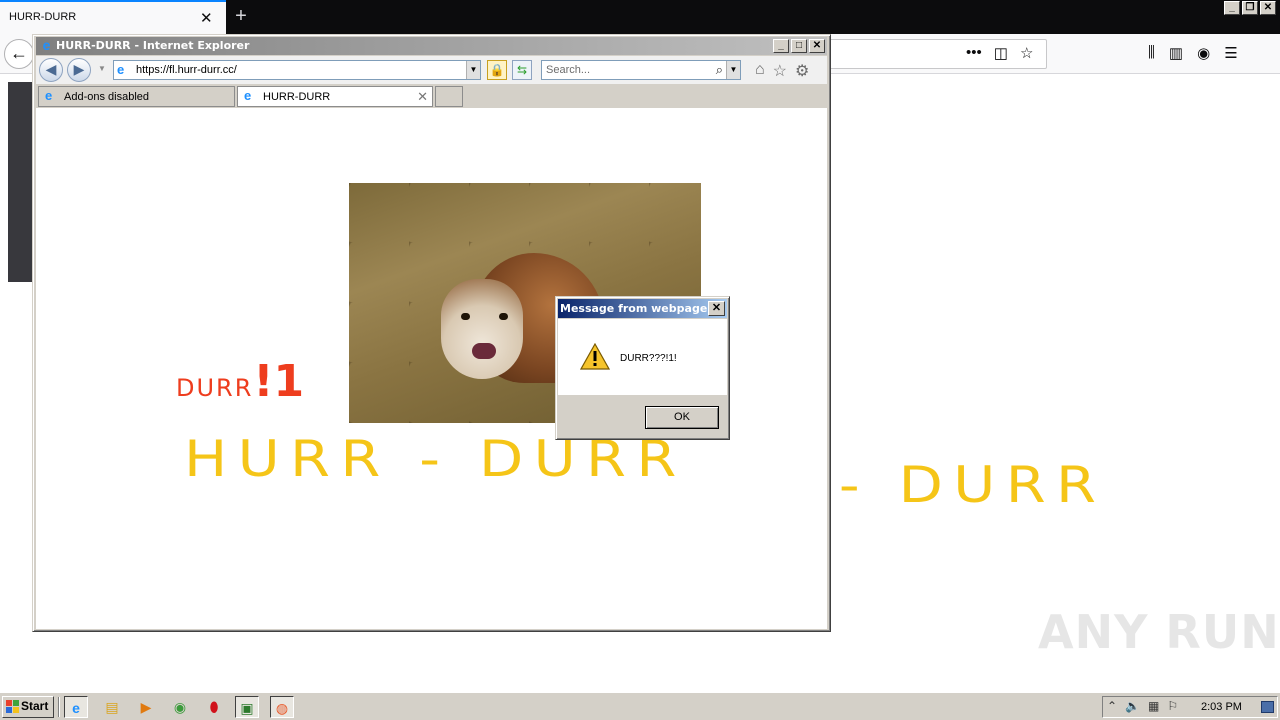 The image size is (1280, 720). I want to click on ie-logo-icon: e, so click(46, 45).